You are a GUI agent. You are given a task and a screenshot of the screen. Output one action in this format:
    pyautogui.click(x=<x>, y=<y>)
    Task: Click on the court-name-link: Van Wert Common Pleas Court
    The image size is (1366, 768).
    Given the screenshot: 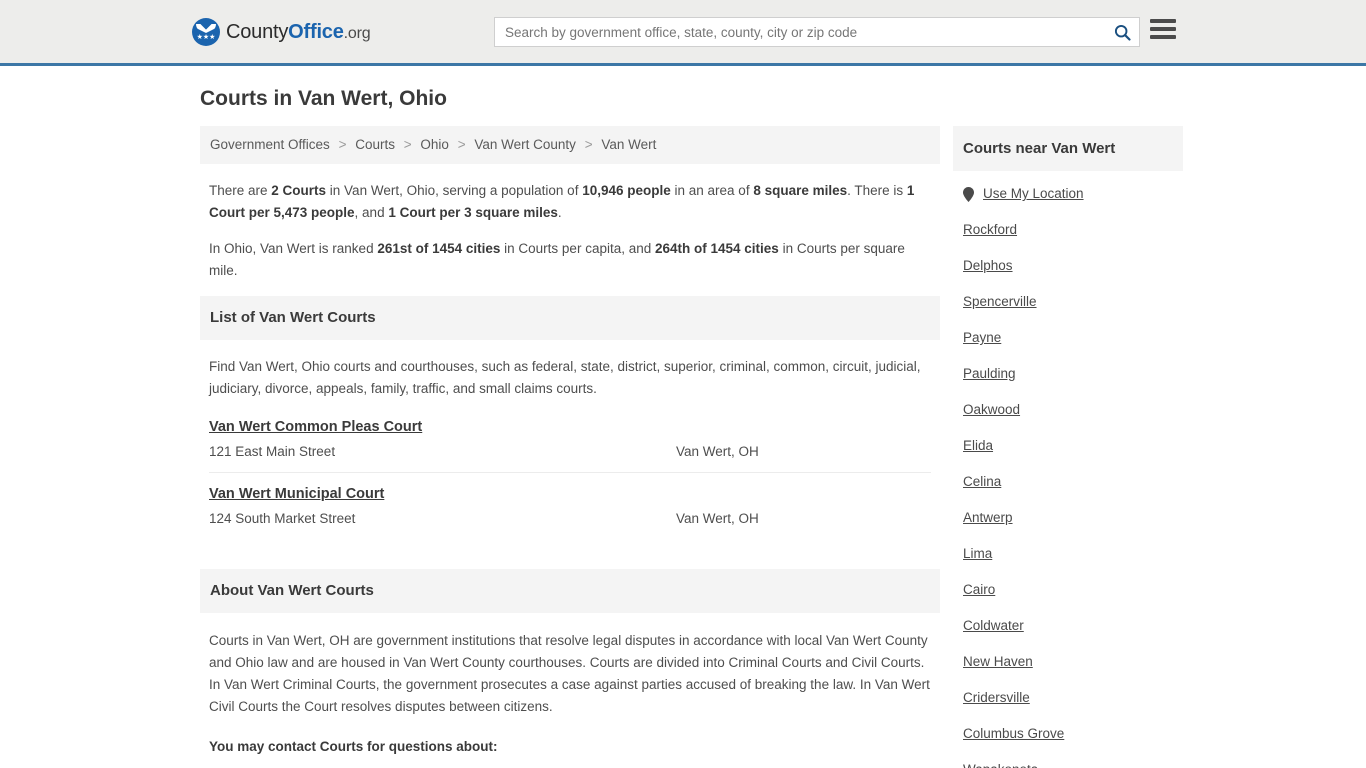 What is the action you would take?
    pyautogui.click(x=315, y=427)
    